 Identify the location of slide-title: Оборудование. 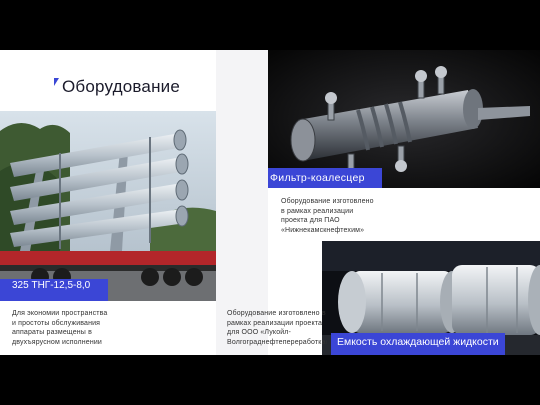
(121, 86).